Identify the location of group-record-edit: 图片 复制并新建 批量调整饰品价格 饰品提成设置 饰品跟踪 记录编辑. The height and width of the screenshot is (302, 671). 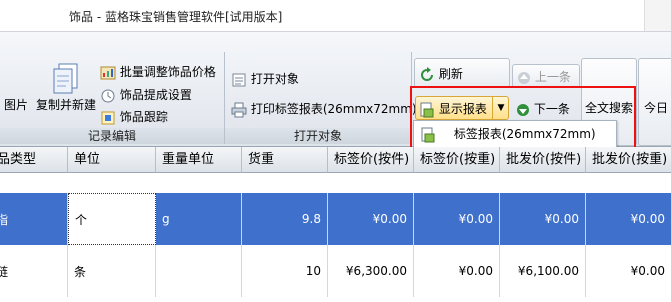
(112, 98).